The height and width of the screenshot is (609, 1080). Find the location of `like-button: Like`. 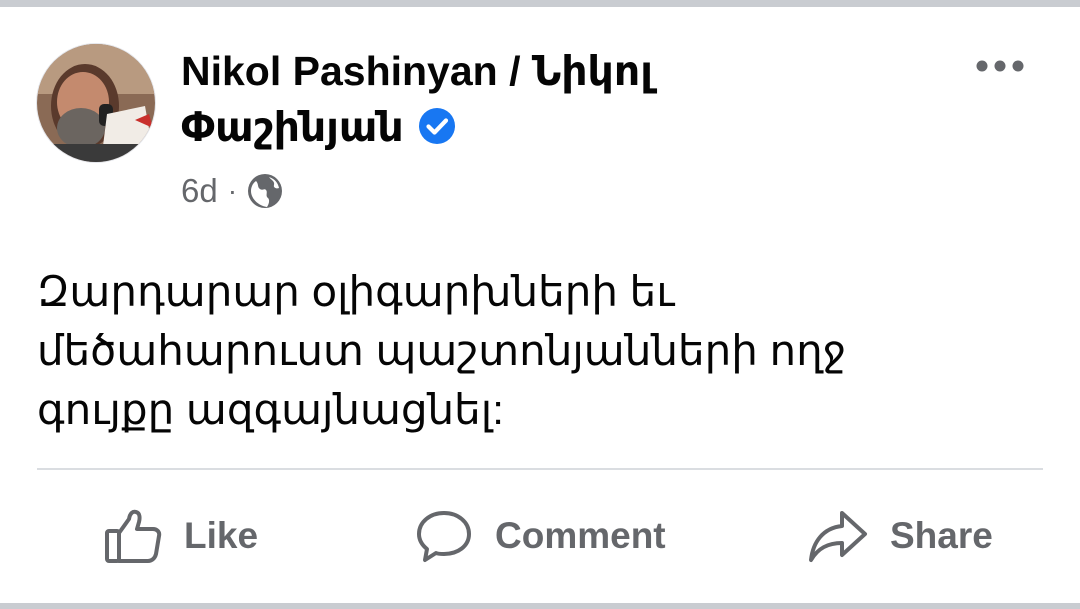

like-button: Like is located at coordinates (181, 536).